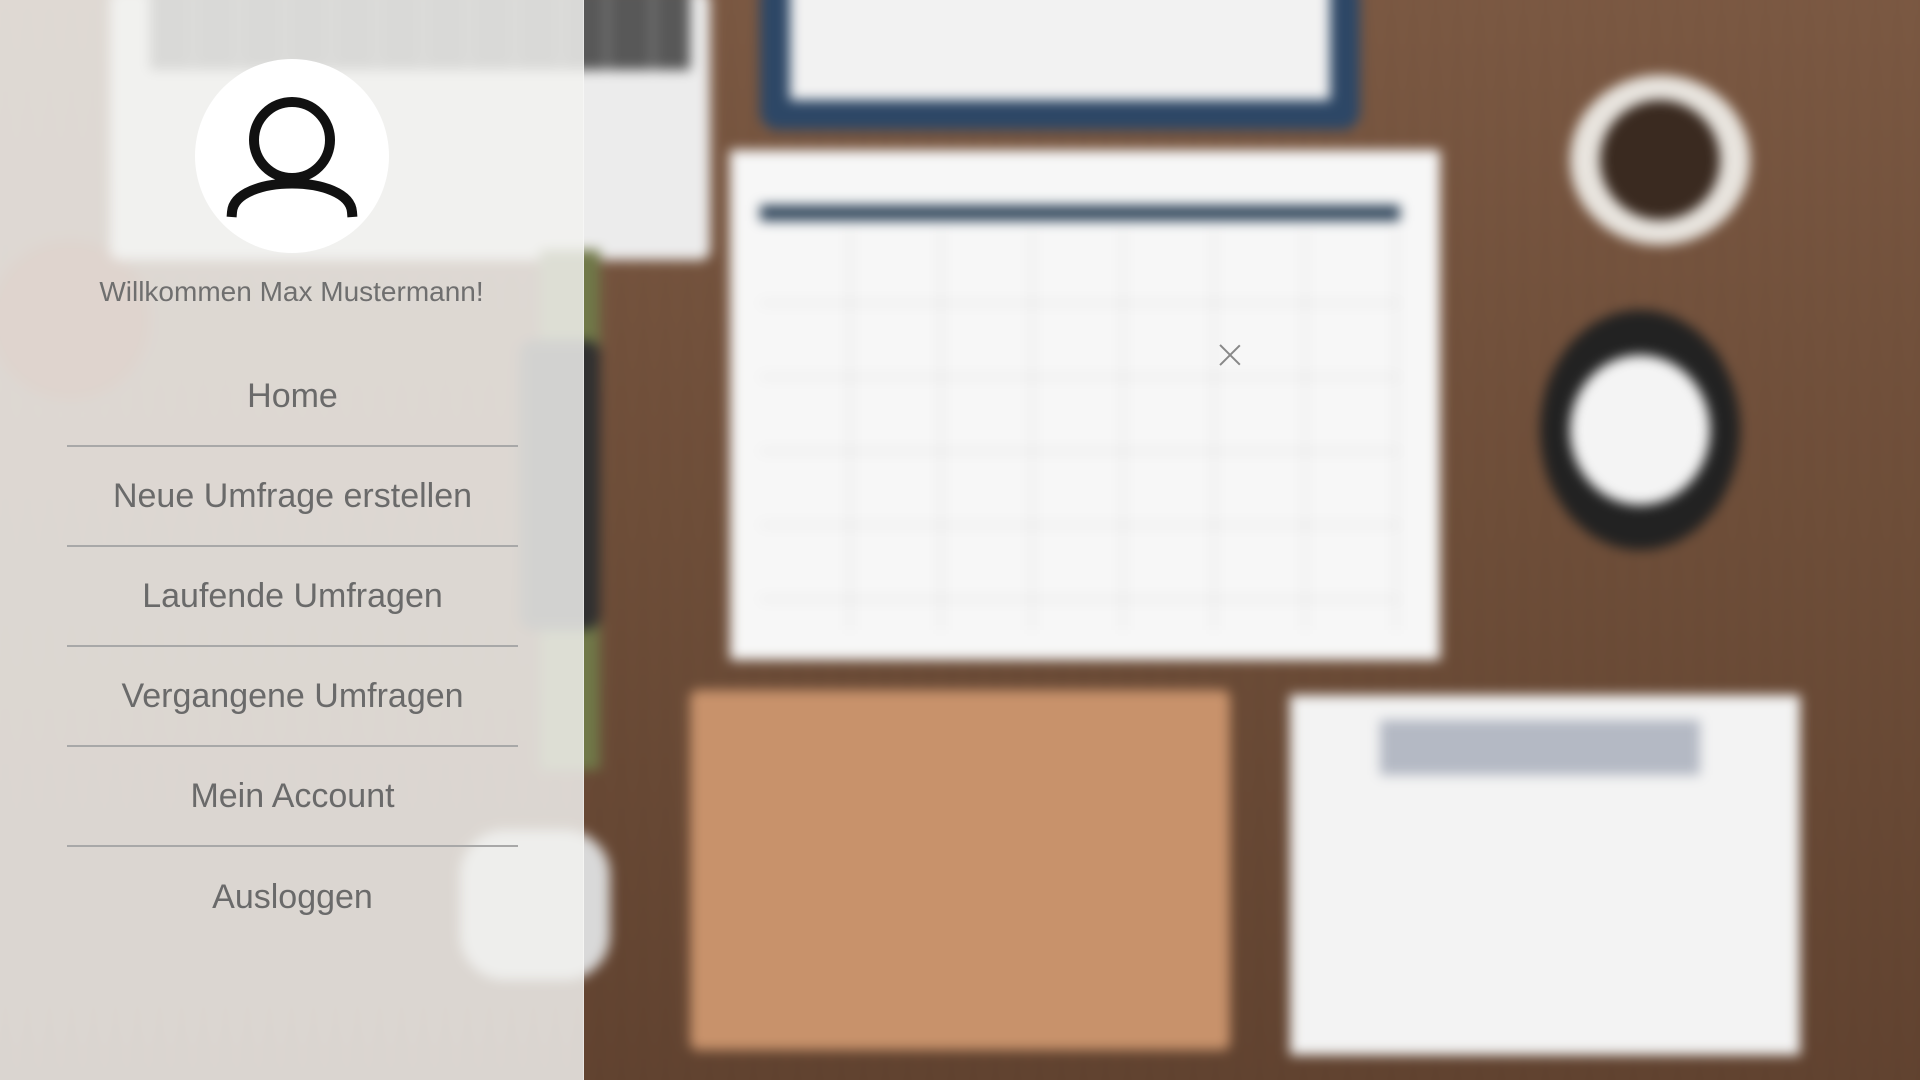  I want to click on nav-item-label: Mein Account, so click(292, 795).